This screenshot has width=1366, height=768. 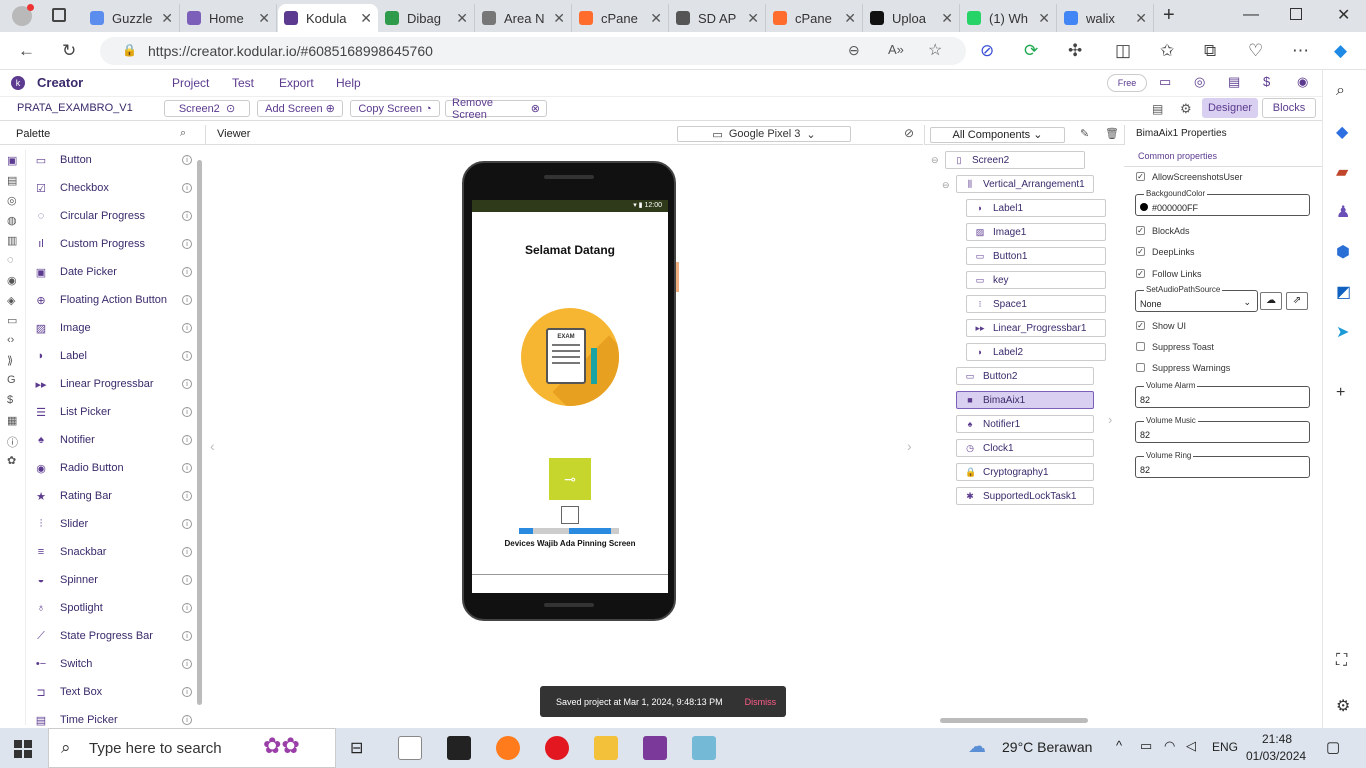 I want to click on tray-chevron-icon: ^, so click(x=1119, y=745).